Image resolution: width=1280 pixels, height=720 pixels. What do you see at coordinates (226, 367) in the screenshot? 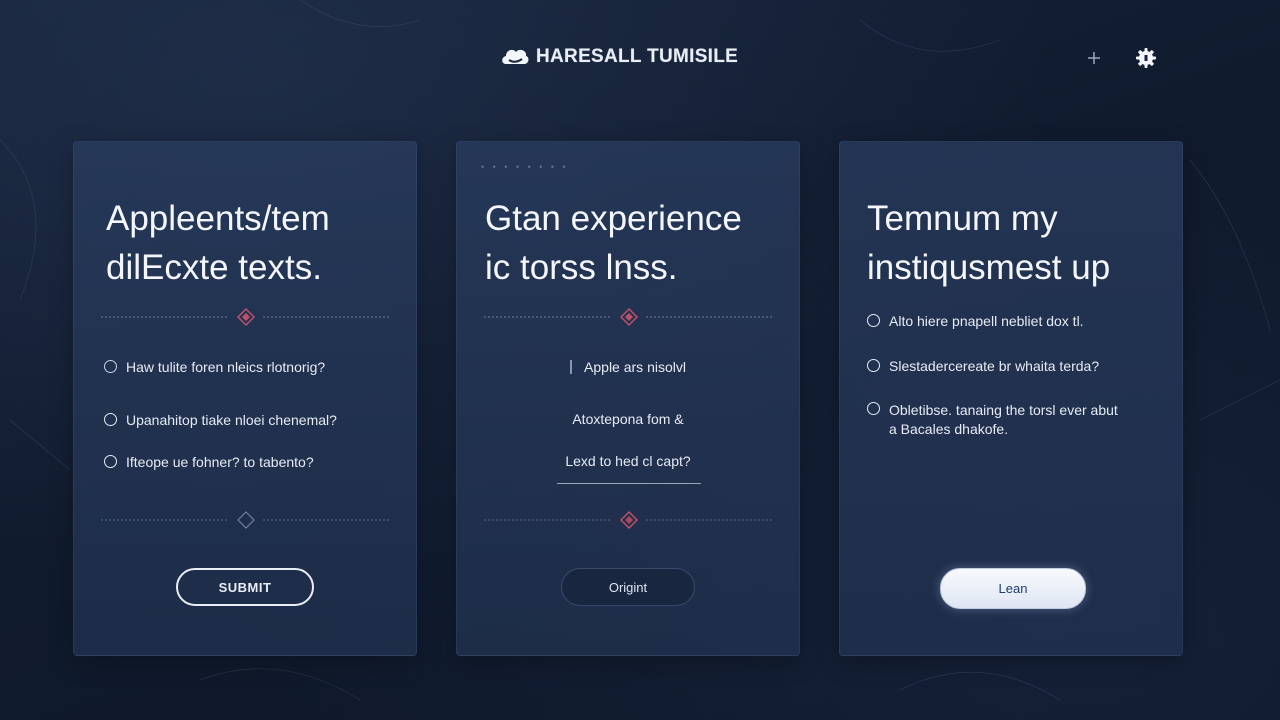
I see `option-label: Haw tulite foren nleics rlotnorig?` at bounding box center [226, 367].